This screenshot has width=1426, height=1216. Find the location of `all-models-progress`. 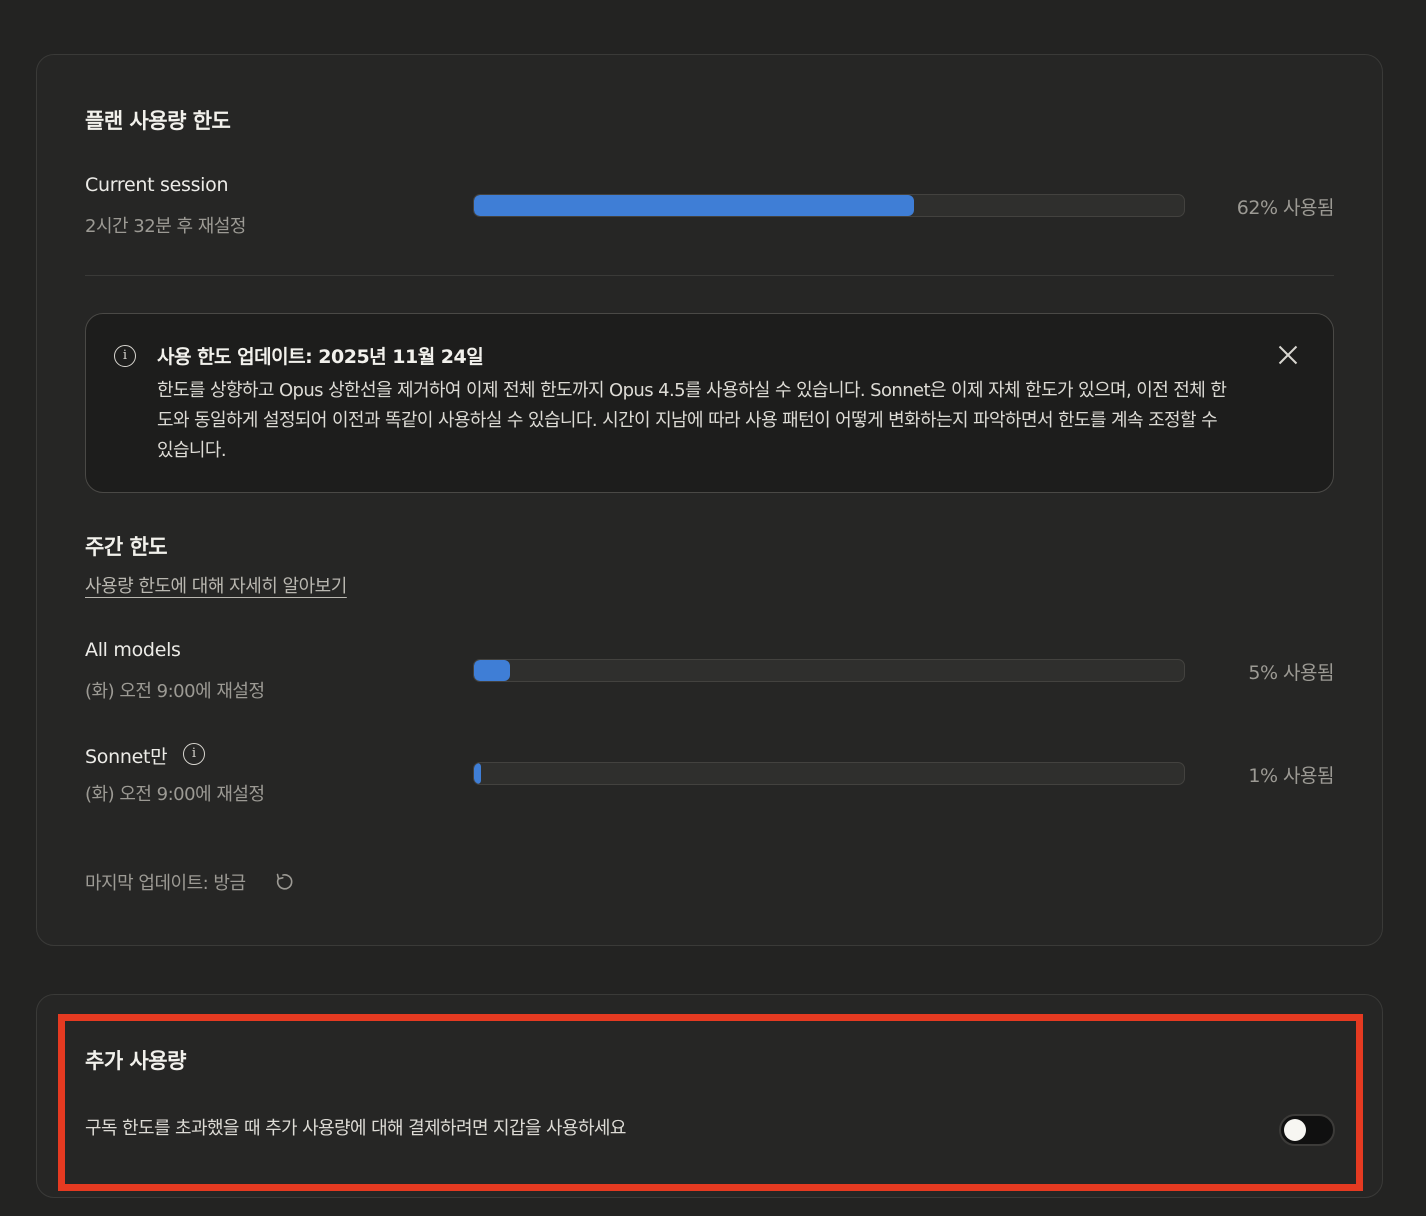

all-models-progress is located at coordinates (829, 670).